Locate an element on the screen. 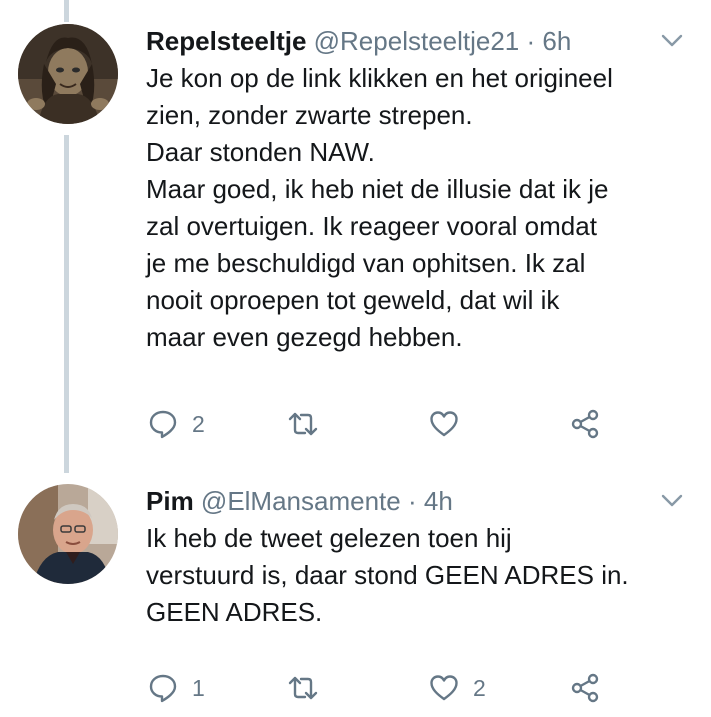 This screenshot has height=717, width=711. tweet-header: Pim @ElMansamente · 4h is located at coordinates (299, 501).